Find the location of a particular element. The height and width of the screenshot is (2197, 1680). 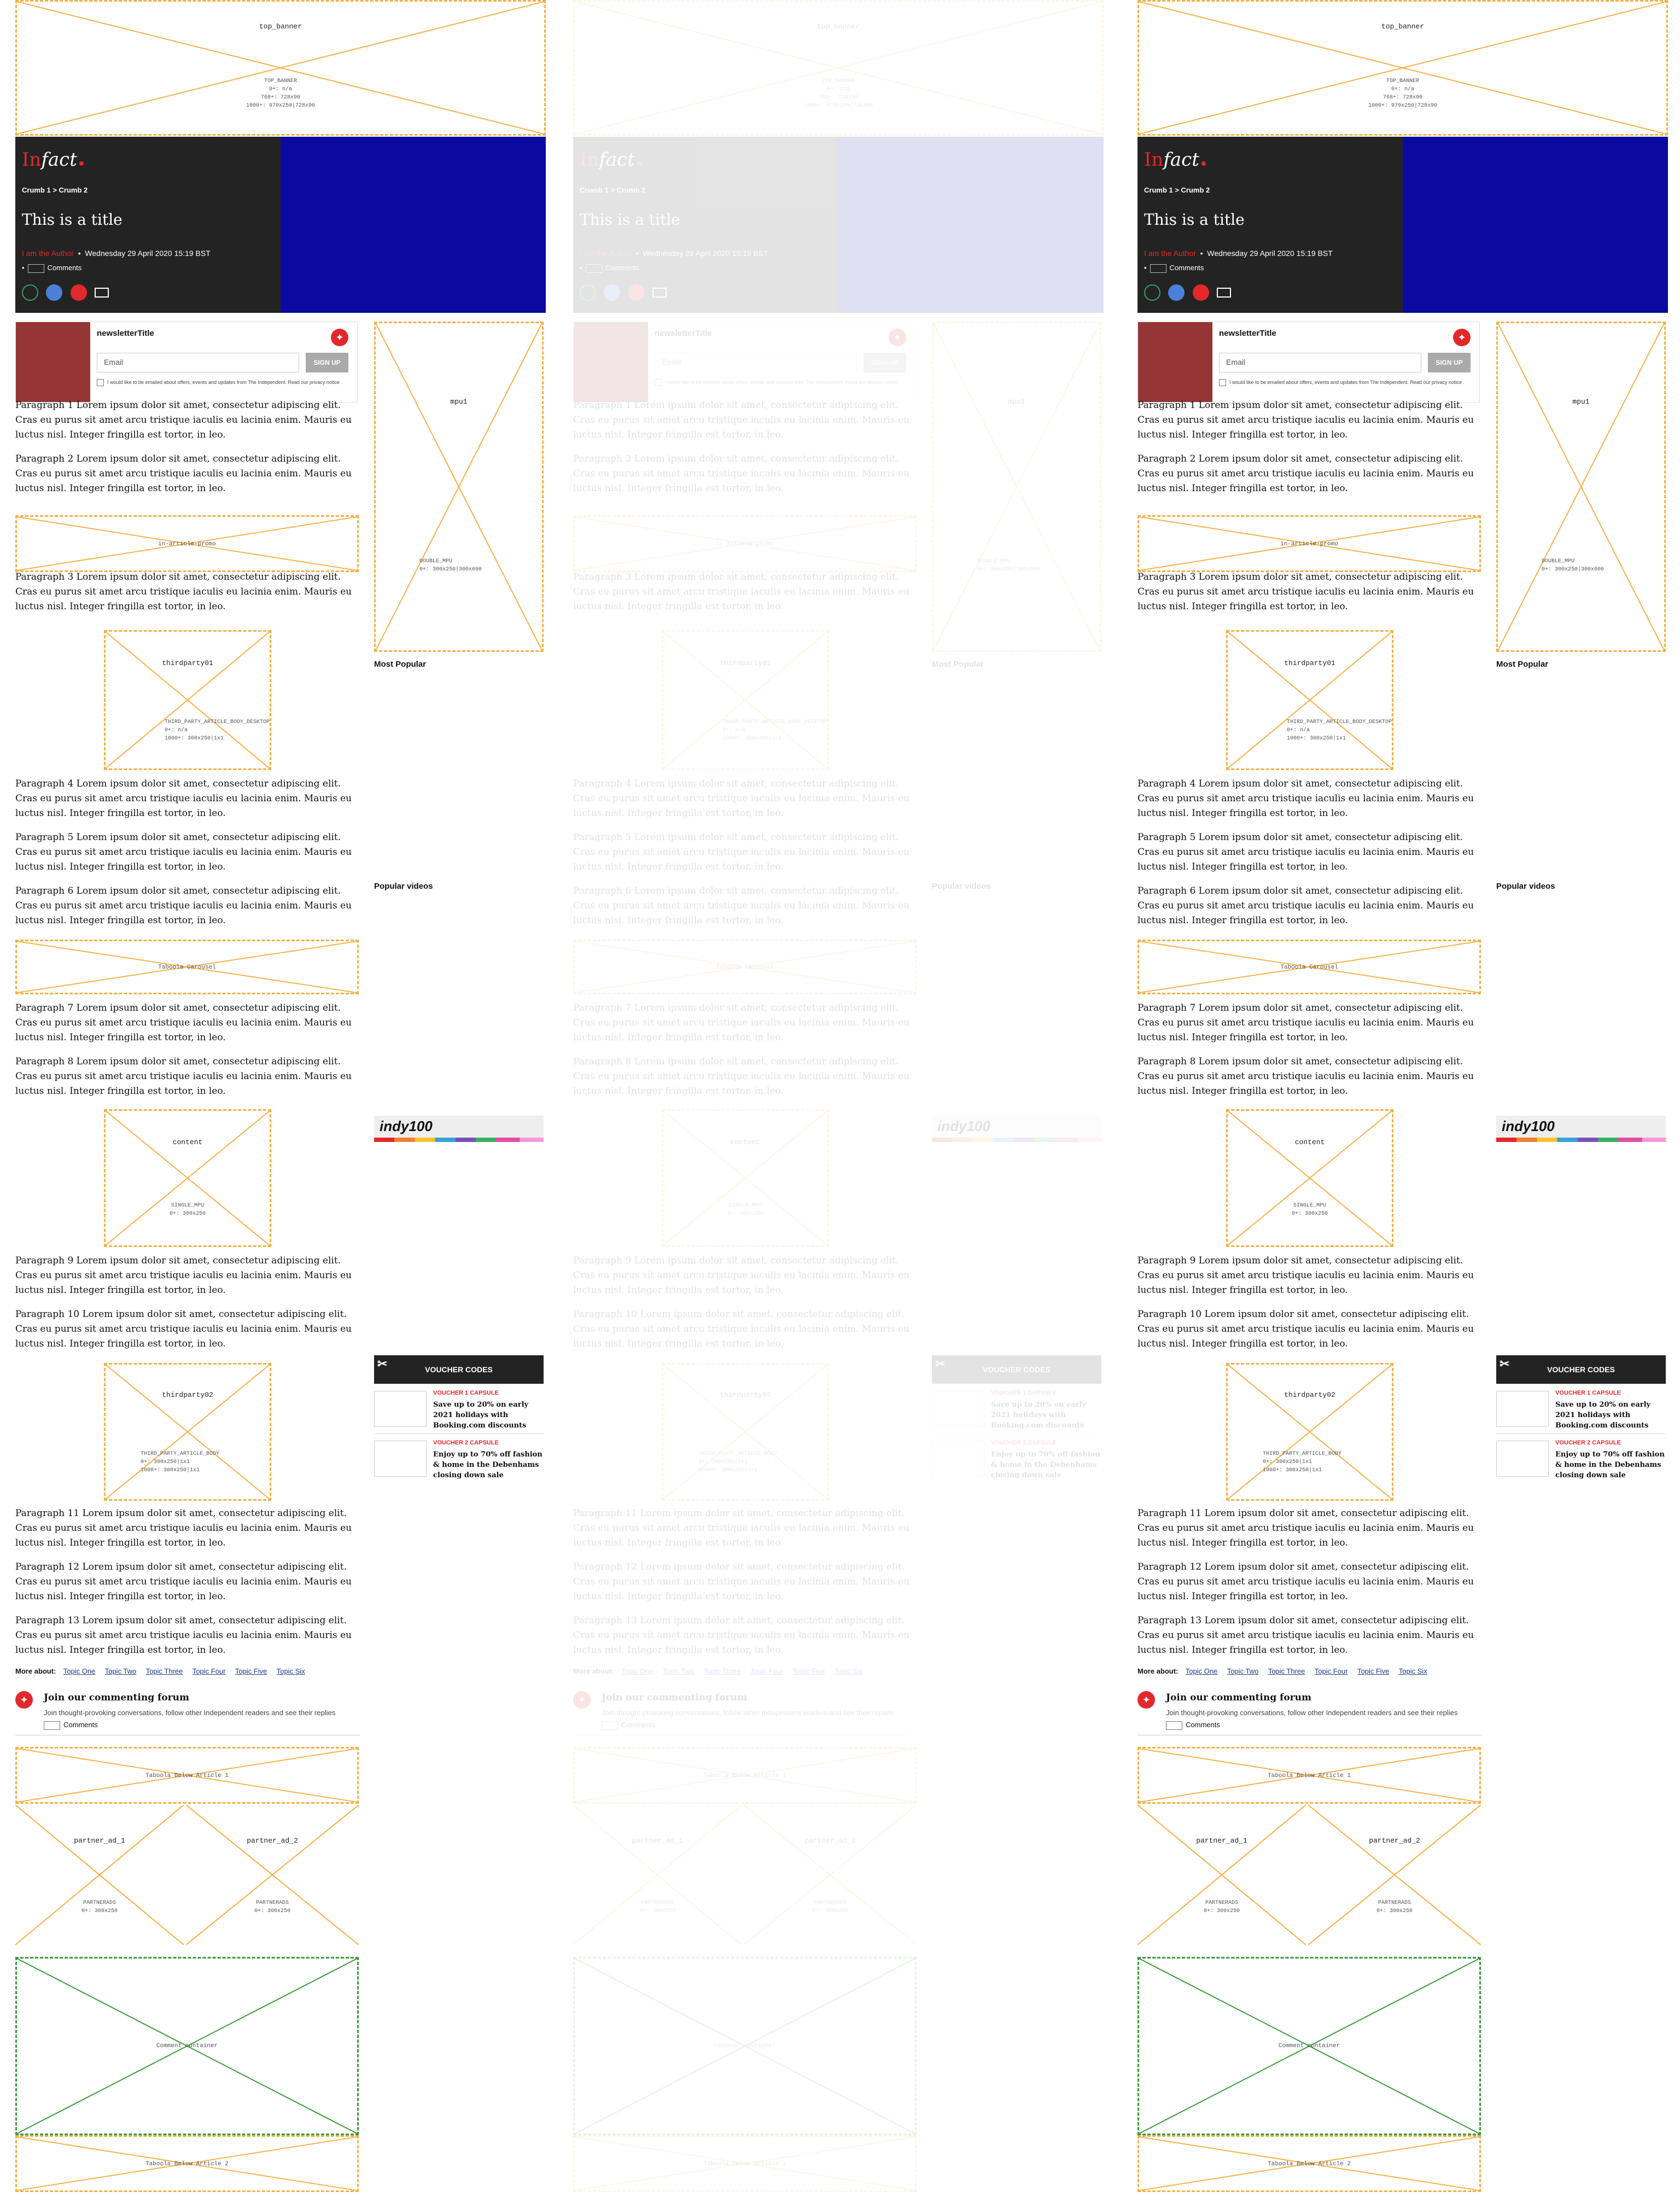

independent-eagle-icon: ✦ is located at coordinates (1146, 1700).